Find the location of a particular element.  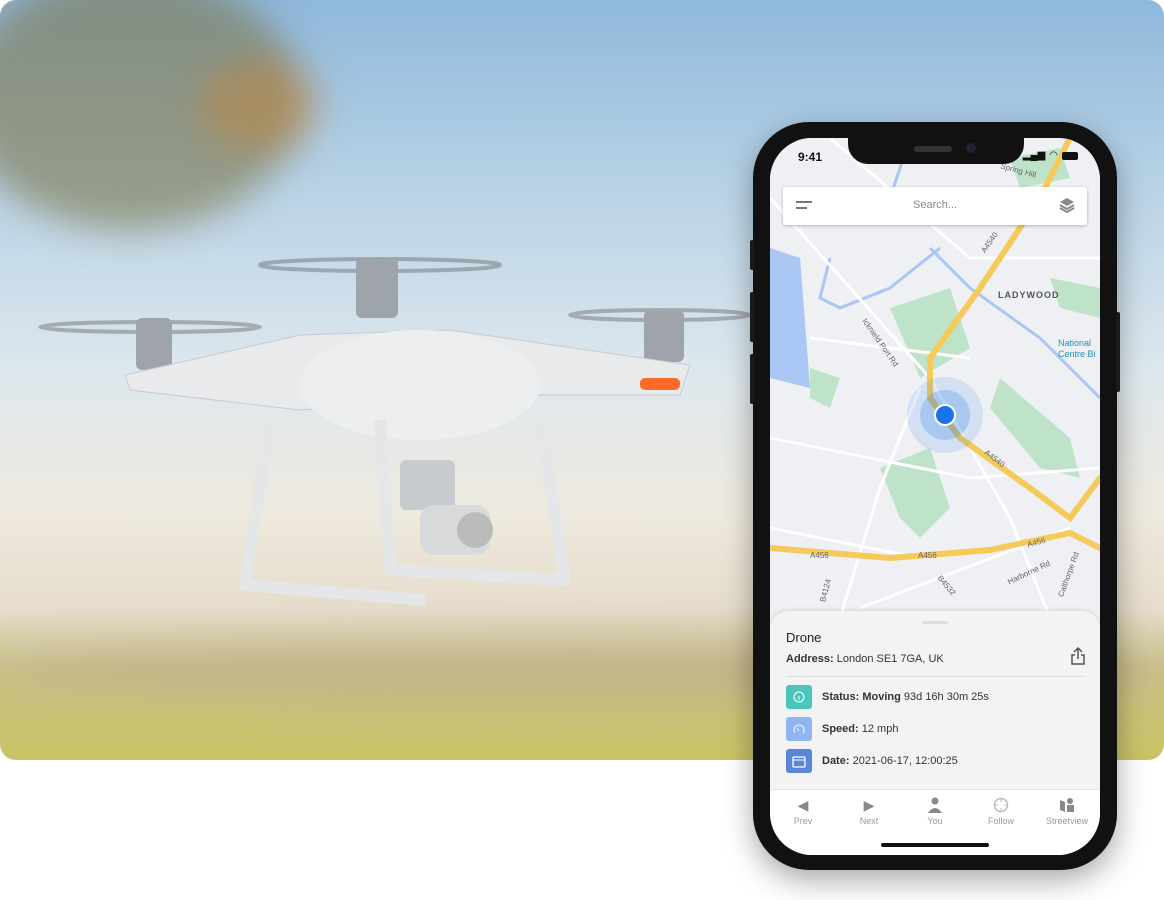

notch is located at coordinates (936, 151).